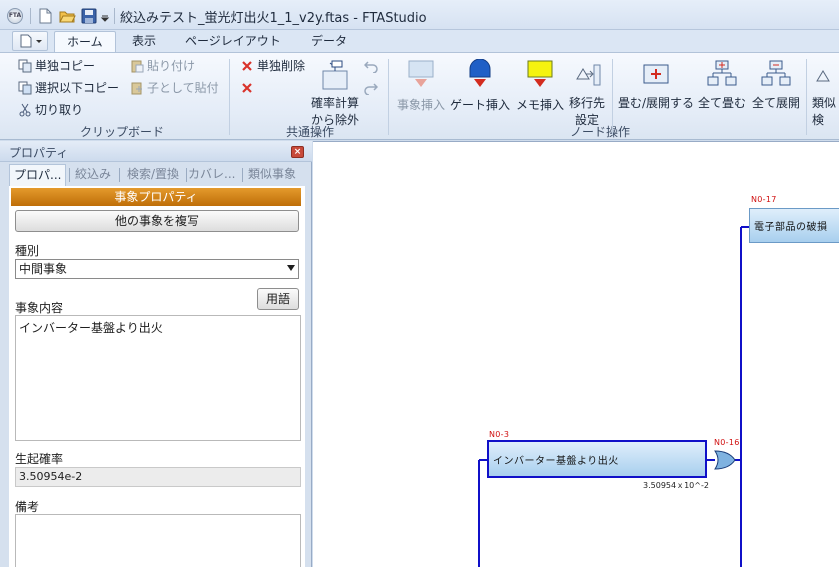 Image resolution: width=839 pixels, height=567 pixels. I want to click on or-gate-icon, so click(725, 460).